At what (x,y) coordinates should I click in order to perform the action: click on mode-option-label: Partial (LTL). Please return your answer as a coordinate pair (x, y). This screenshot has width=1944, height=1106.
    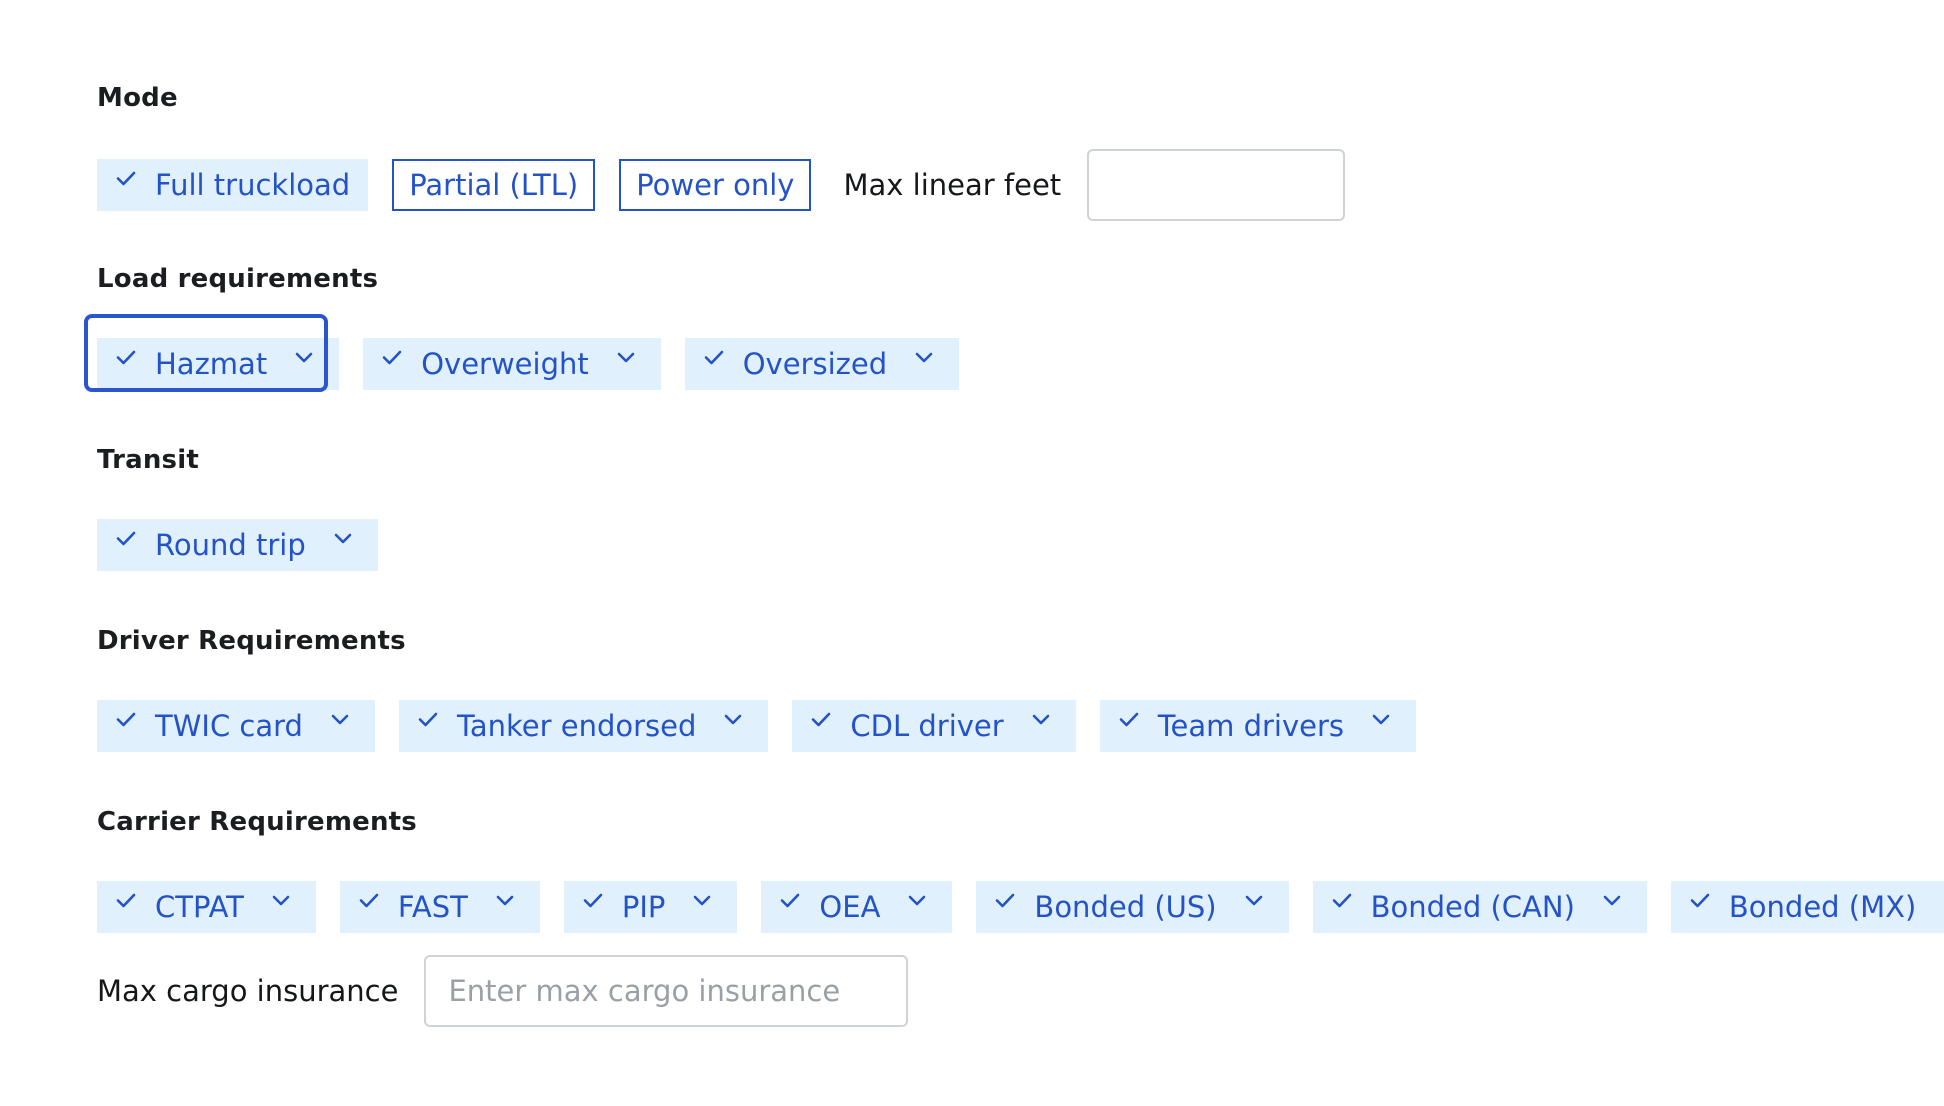
    Looking at the image, I should click on (494, 185).